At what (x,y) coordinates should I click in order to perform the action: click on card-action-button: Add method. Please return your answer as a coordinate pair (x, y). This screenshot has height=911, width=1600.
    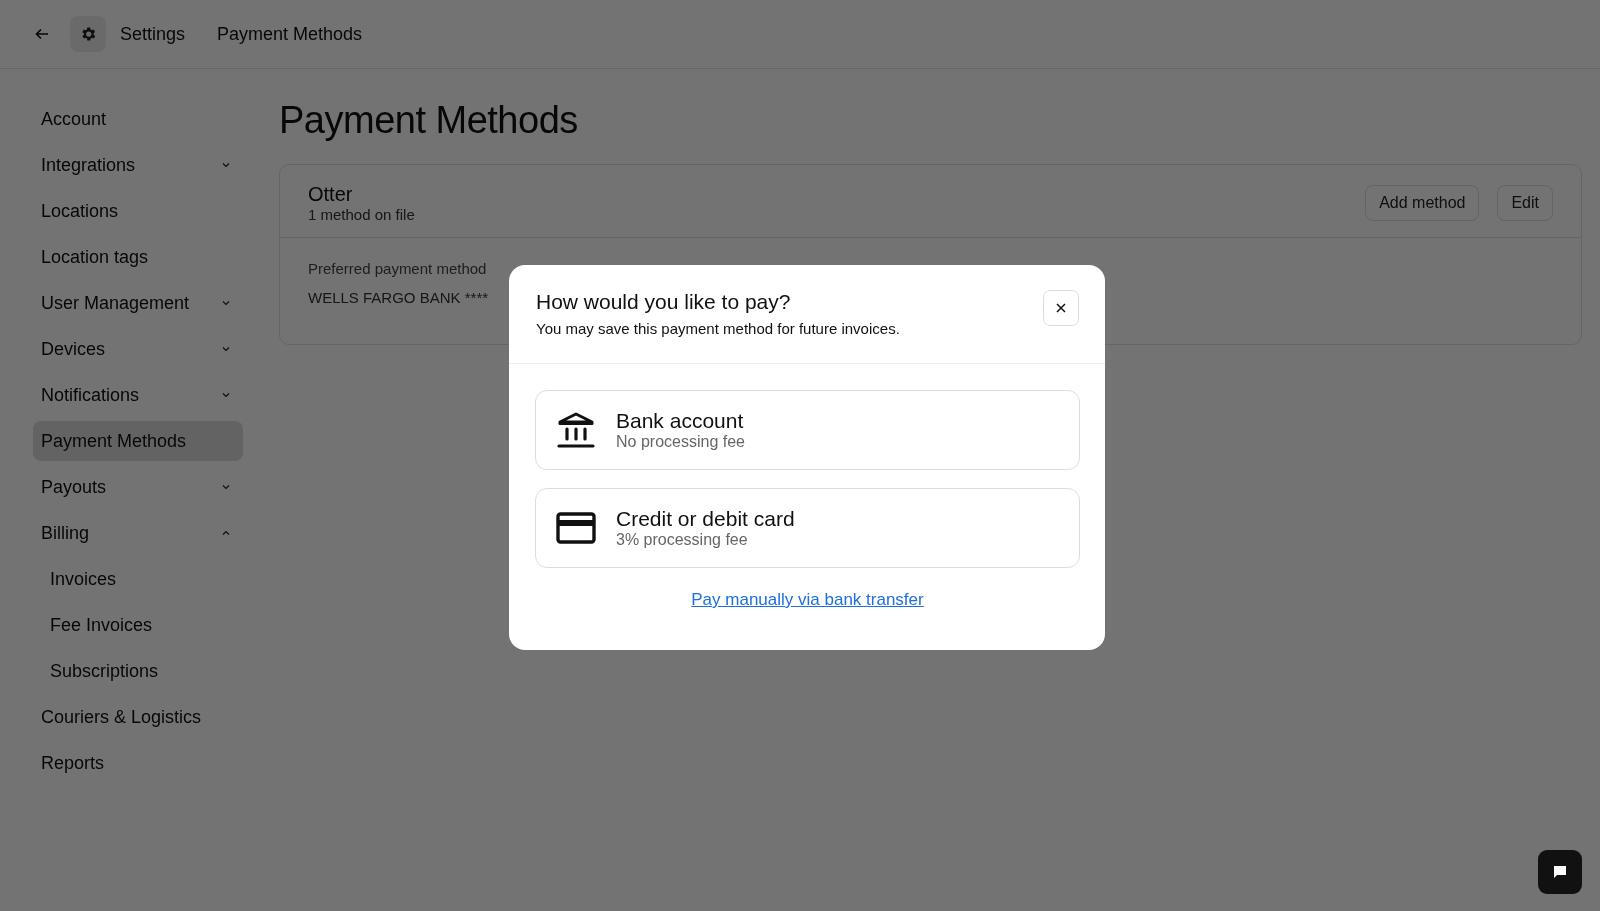
    Looking at the image, I should click on (1422, 203).